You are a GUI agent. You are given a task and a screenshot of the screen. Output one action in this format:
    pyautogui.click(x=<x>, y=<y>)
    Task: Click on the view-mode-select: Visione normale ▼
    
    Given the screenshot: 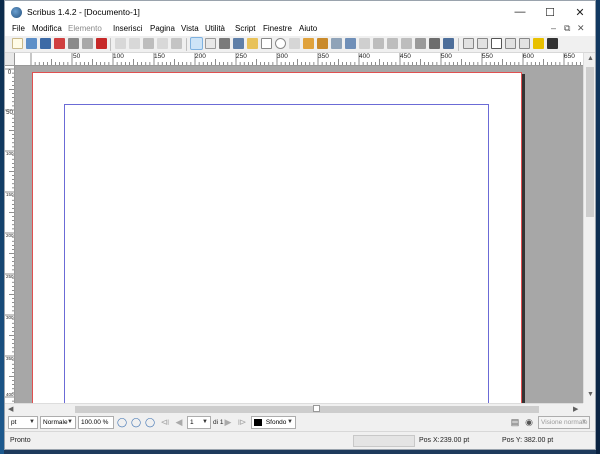 What is the action you would take?
    pyautogui.click(x=564, y=422)
    